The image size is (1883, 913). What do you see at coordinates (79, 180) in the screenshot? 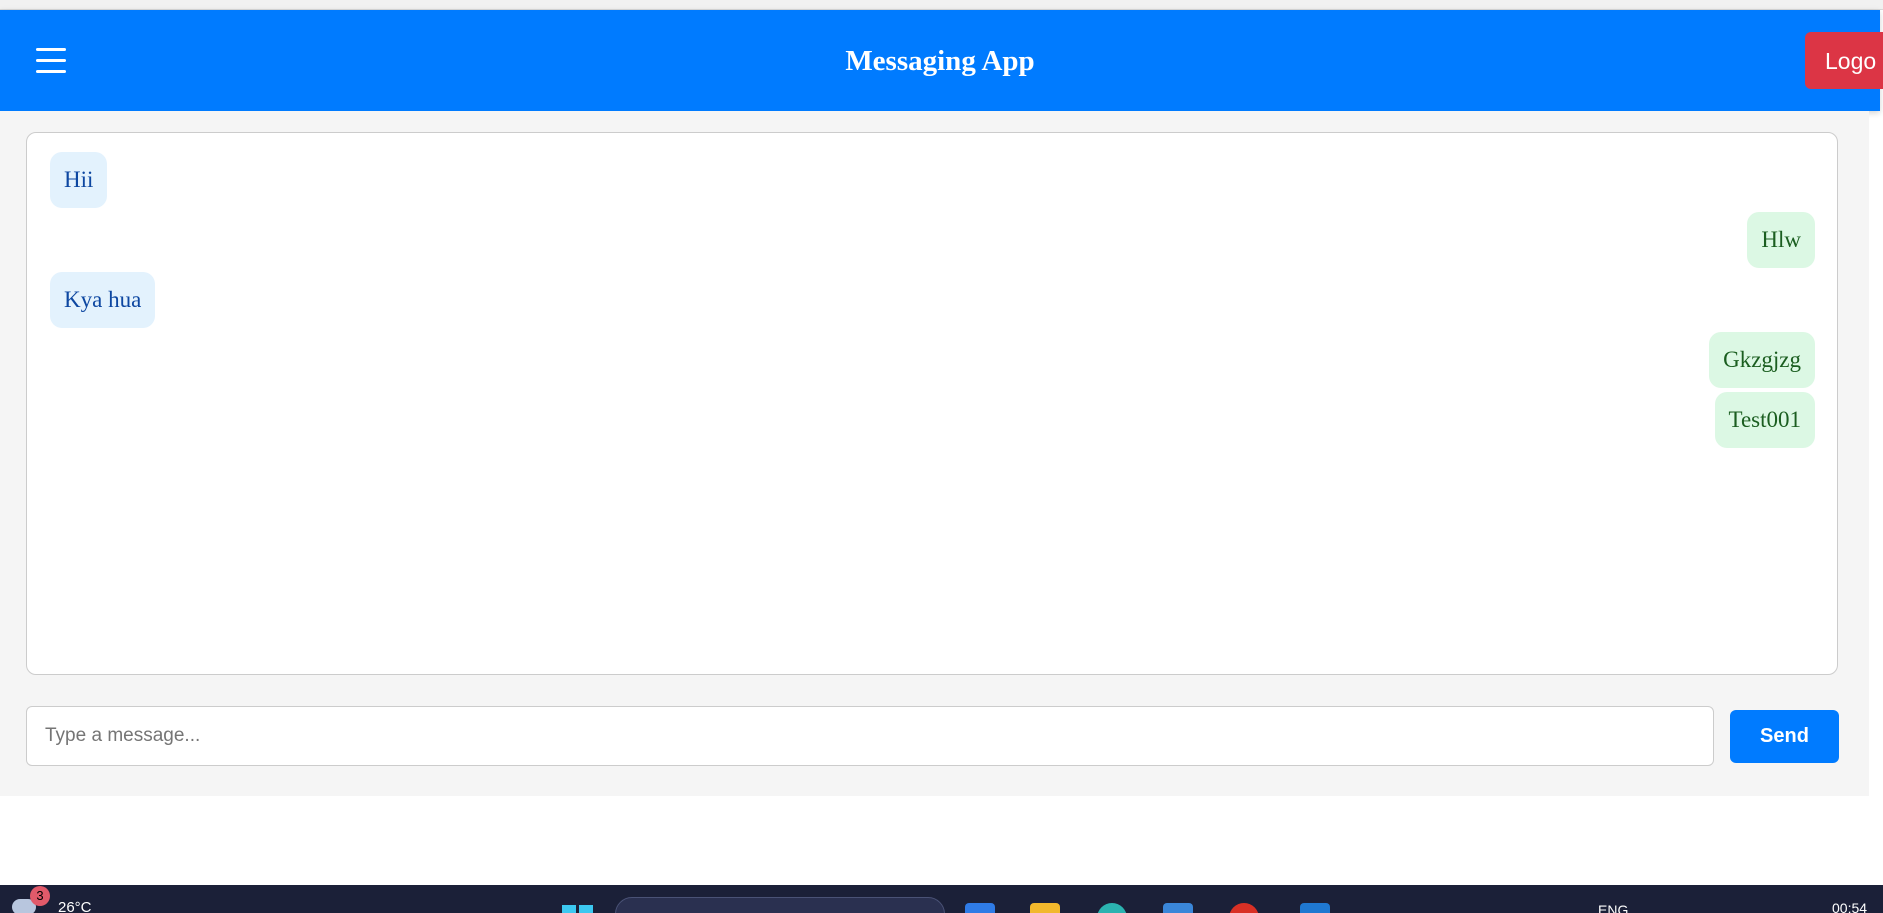
I see `message-bubble-received: Hii` at bounding box center [79, 180].